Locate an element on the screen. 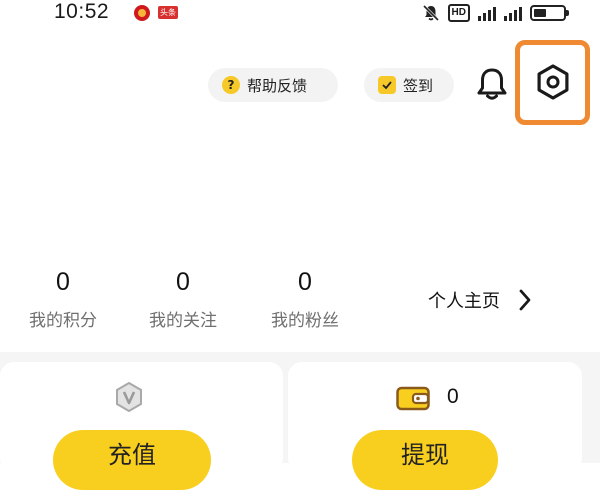 This screenshot has height=490, width=600. profile-link-label: 个人主页 is located at coordinates (464, 301).